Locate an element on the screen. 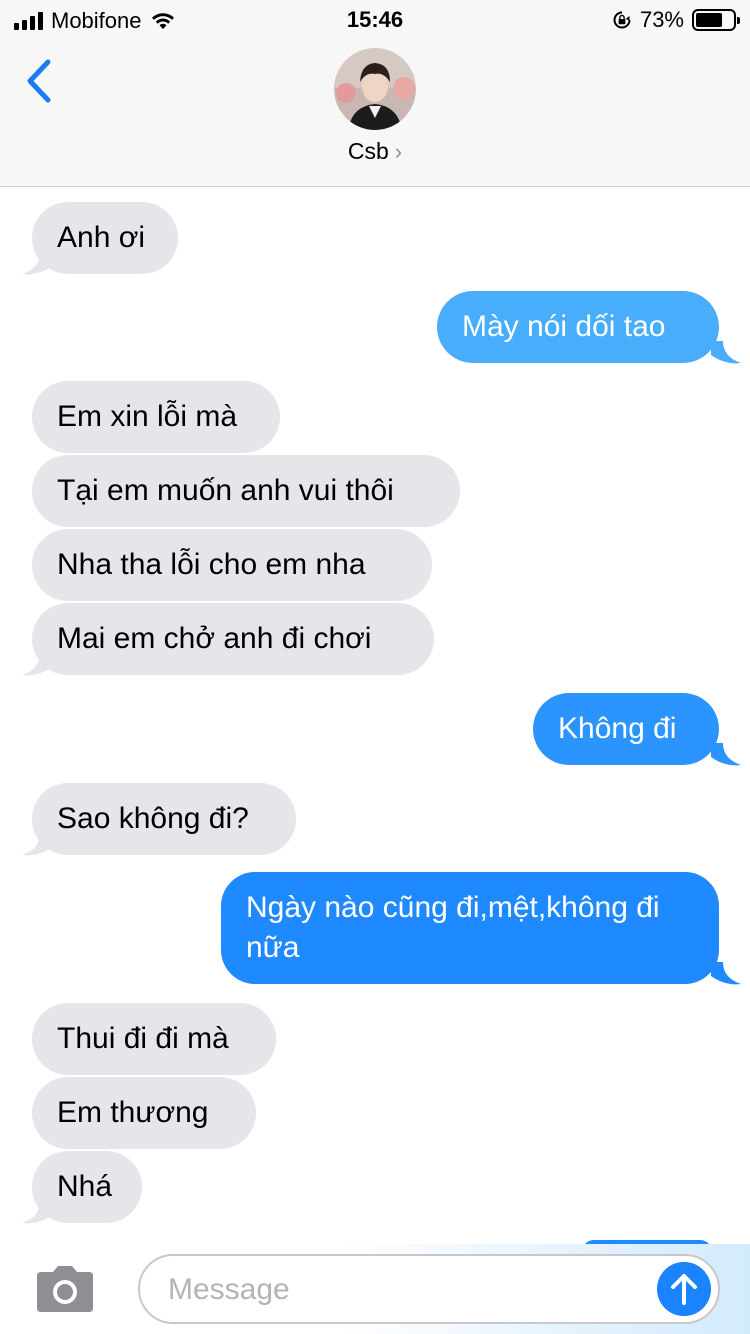 This screenshot has height=1334, width=750. chevron-right-icon: › is located at coordinates (398, 151).